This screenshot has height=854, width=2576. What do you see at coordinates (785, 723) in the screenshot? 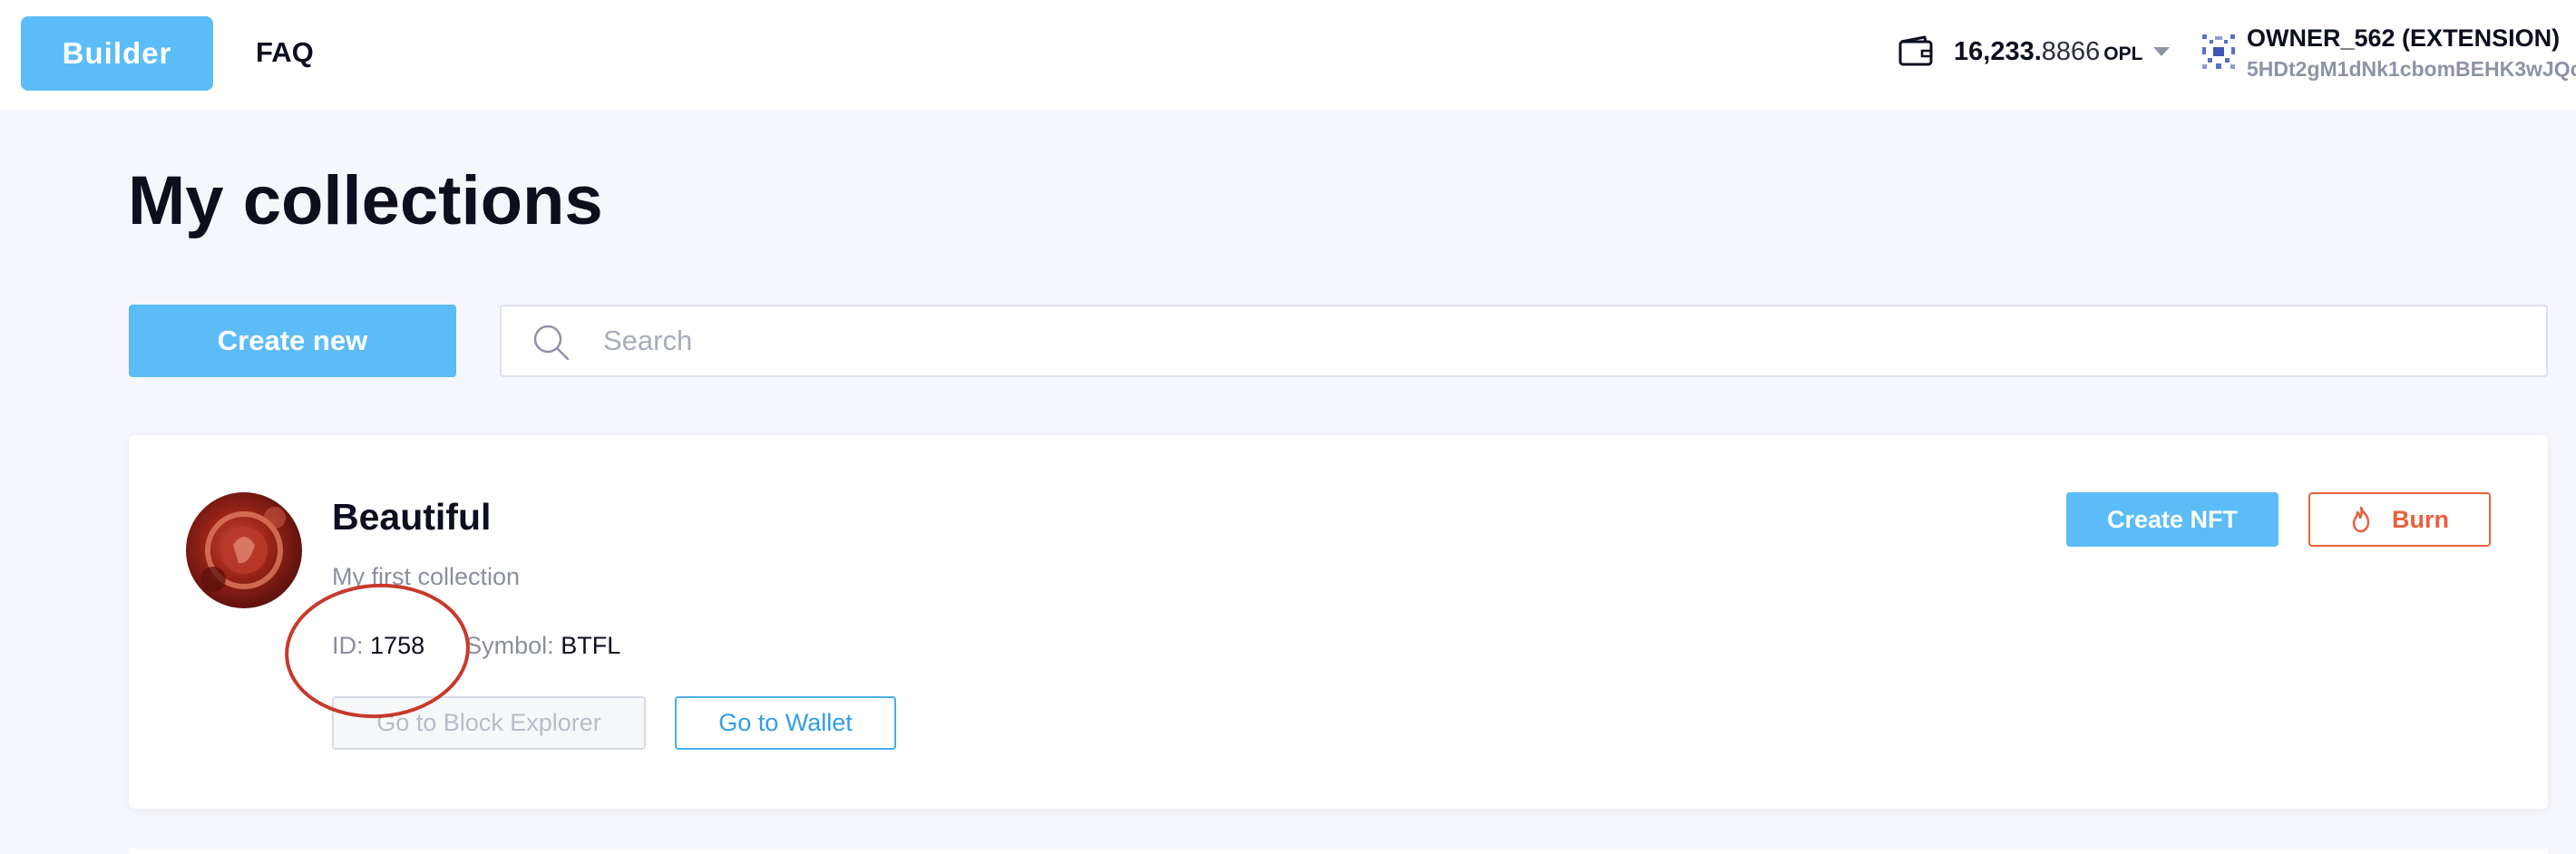
I see `go-to-wallet-button: Go to Wallet` at bounding box center [785, 723].